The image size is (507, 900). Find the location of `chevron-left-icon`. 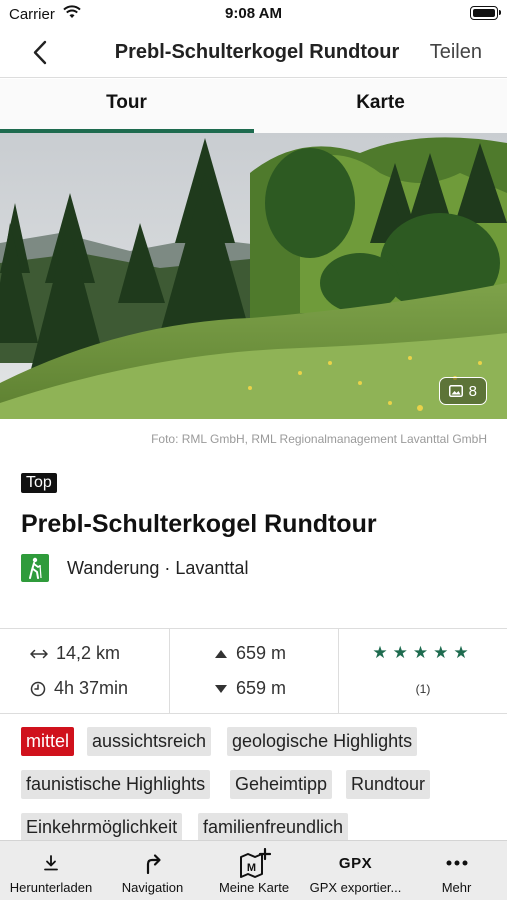

chevron-left-icon is located at coordinates (40, 52).